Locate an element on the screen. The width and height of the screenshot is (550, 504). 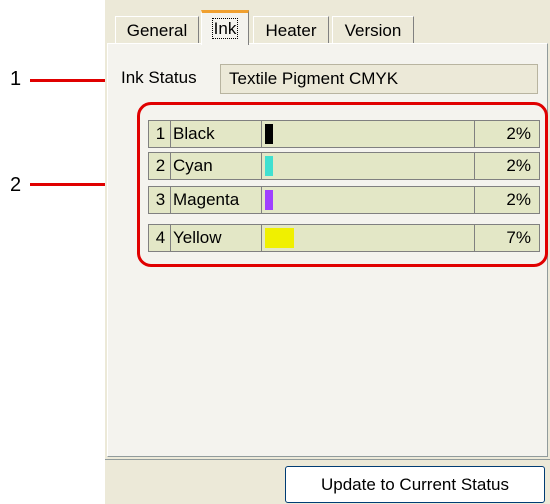
ink-number: 2 is located at coordinates (161, 166).